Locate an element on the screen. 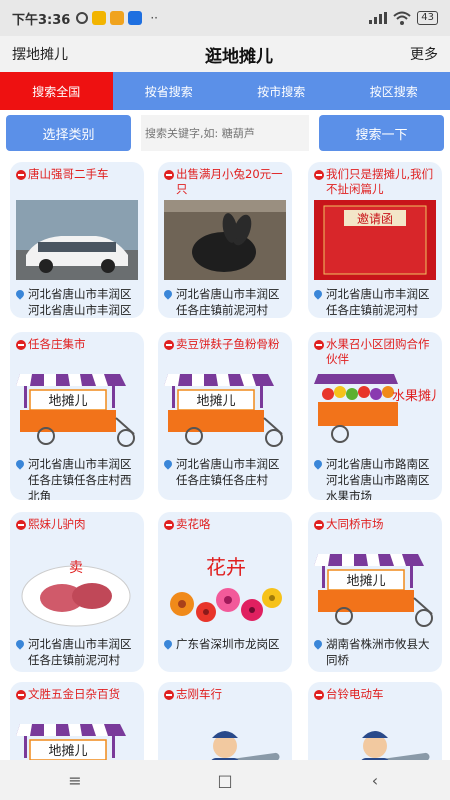  red-banner-photo: 邀请函 is located at coordinates (375, 240).